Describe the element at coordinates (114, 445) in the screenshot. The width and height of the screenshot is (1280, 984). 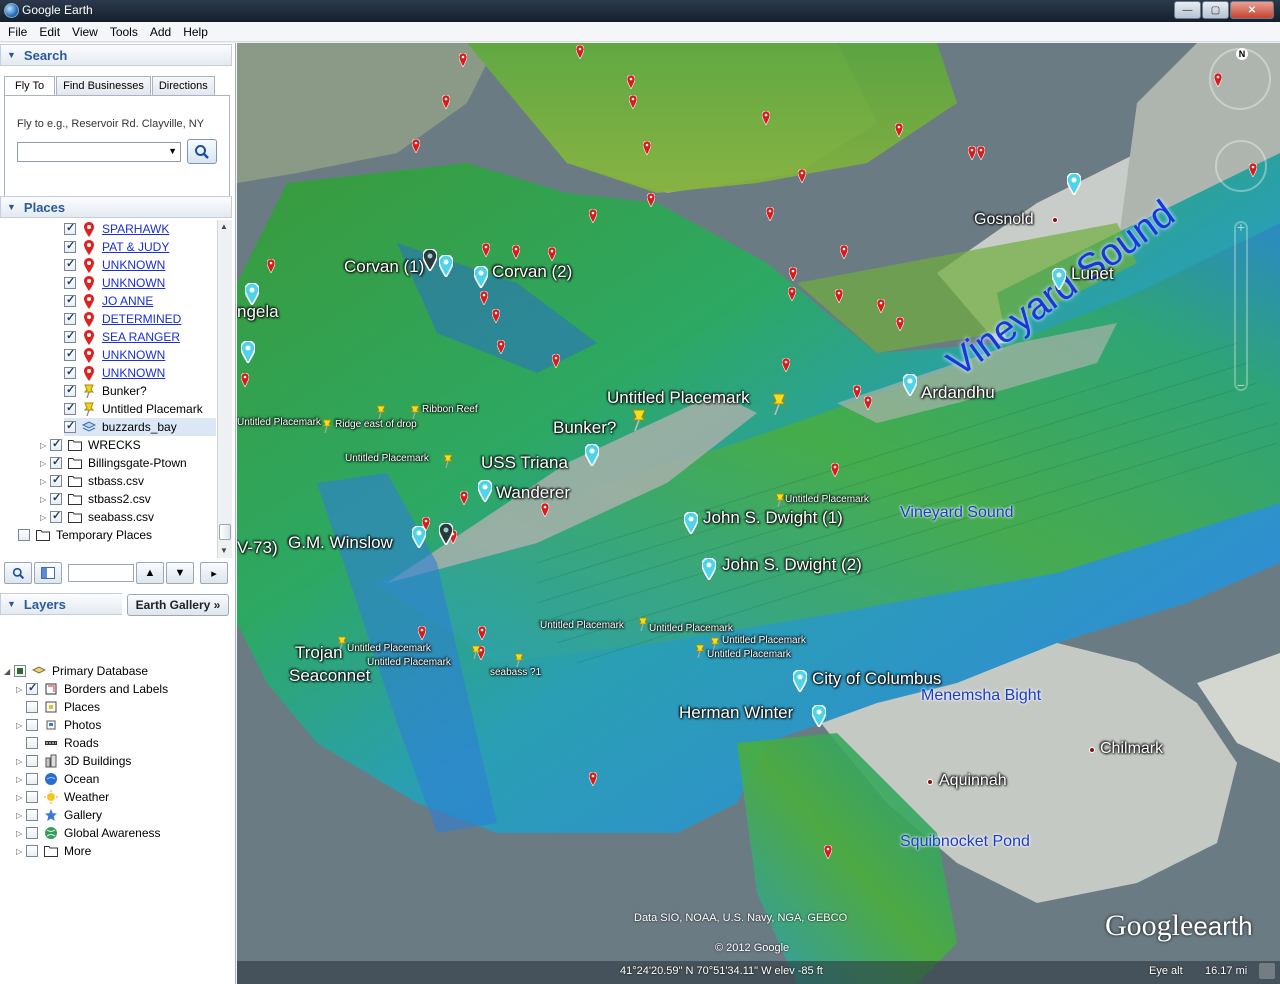
I see `folder-label: WRECKS` at that location.